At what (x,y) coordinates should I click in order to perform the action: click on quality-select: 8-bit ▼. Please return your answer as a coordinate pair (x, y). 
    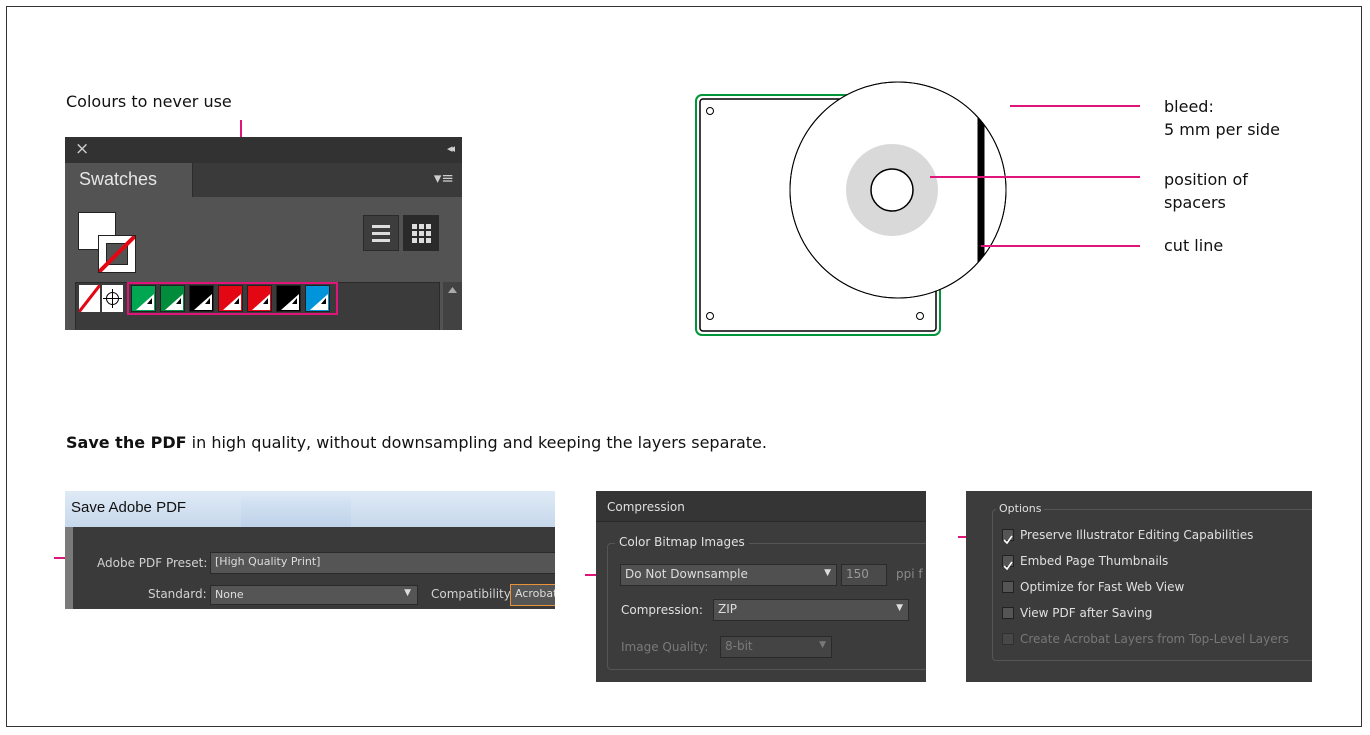
    Looking at the image, I should click on (776, 647).